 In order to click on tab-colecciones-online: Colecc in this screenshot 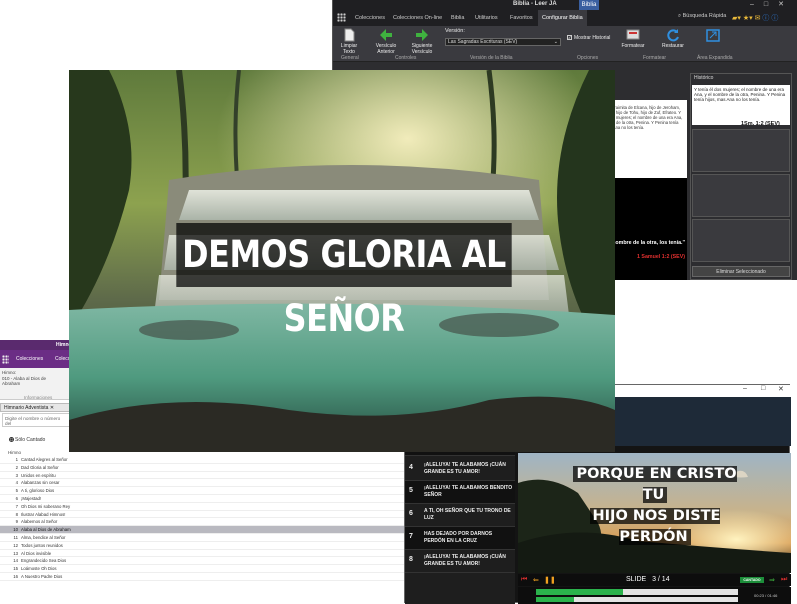, I will do `click(62, 359)`.